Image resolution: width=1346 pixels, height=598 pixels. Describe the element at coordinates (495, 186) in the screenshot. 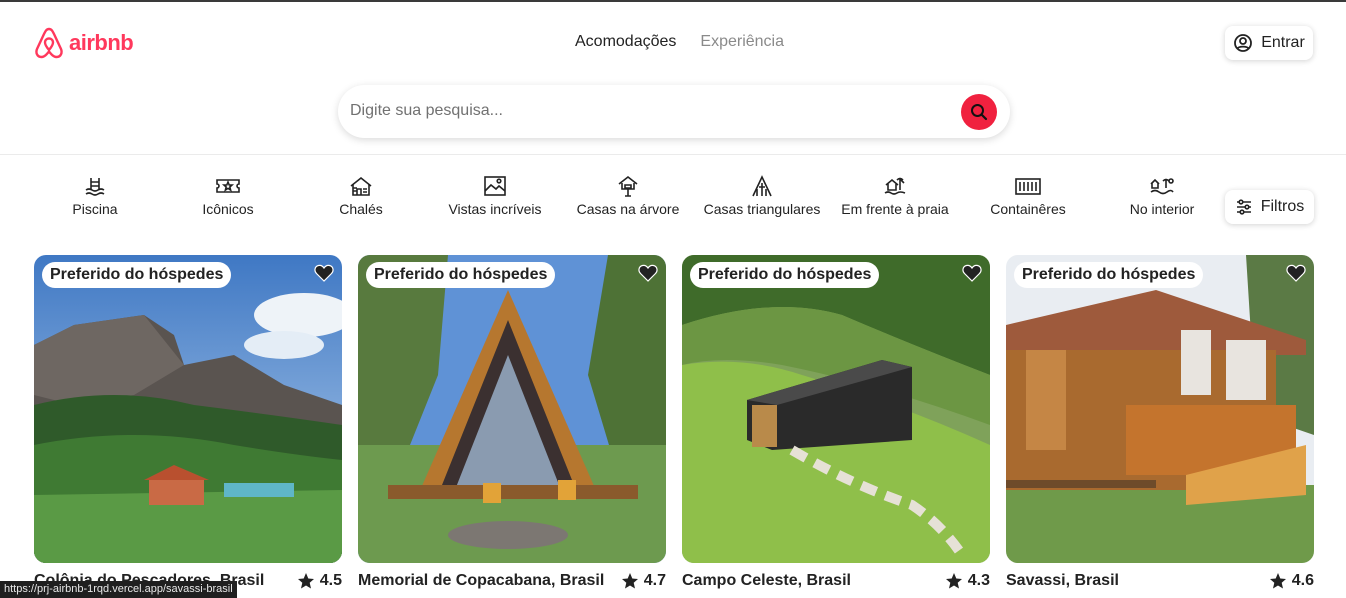

I see `landscape-icon` at that location.